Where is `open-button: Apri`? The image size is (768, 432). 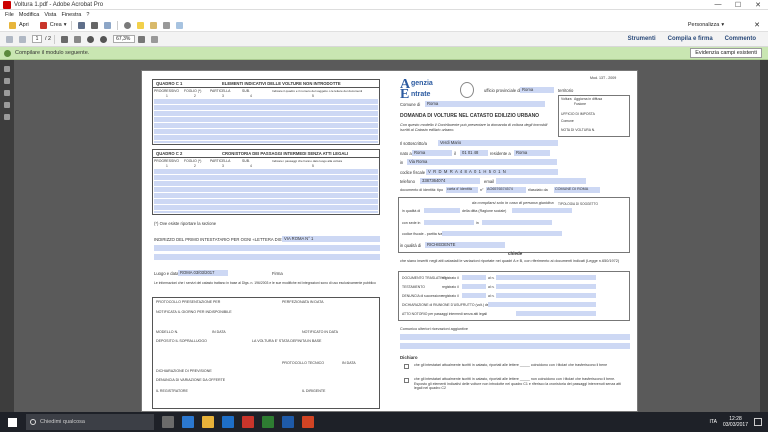 open-button: Apri is located at coordinates (17, 25).